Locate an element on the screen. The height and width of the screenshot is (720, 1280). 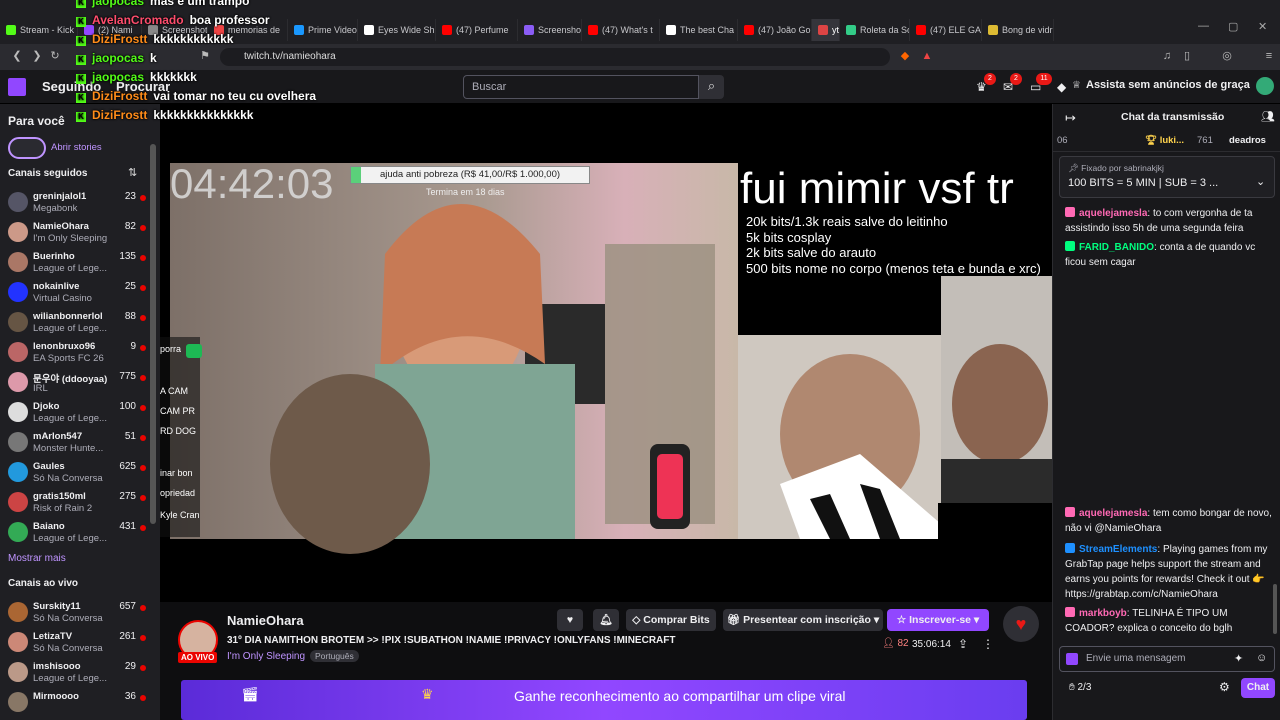
open-stories-link: Abrir stories is located at coordinates (76, 147).